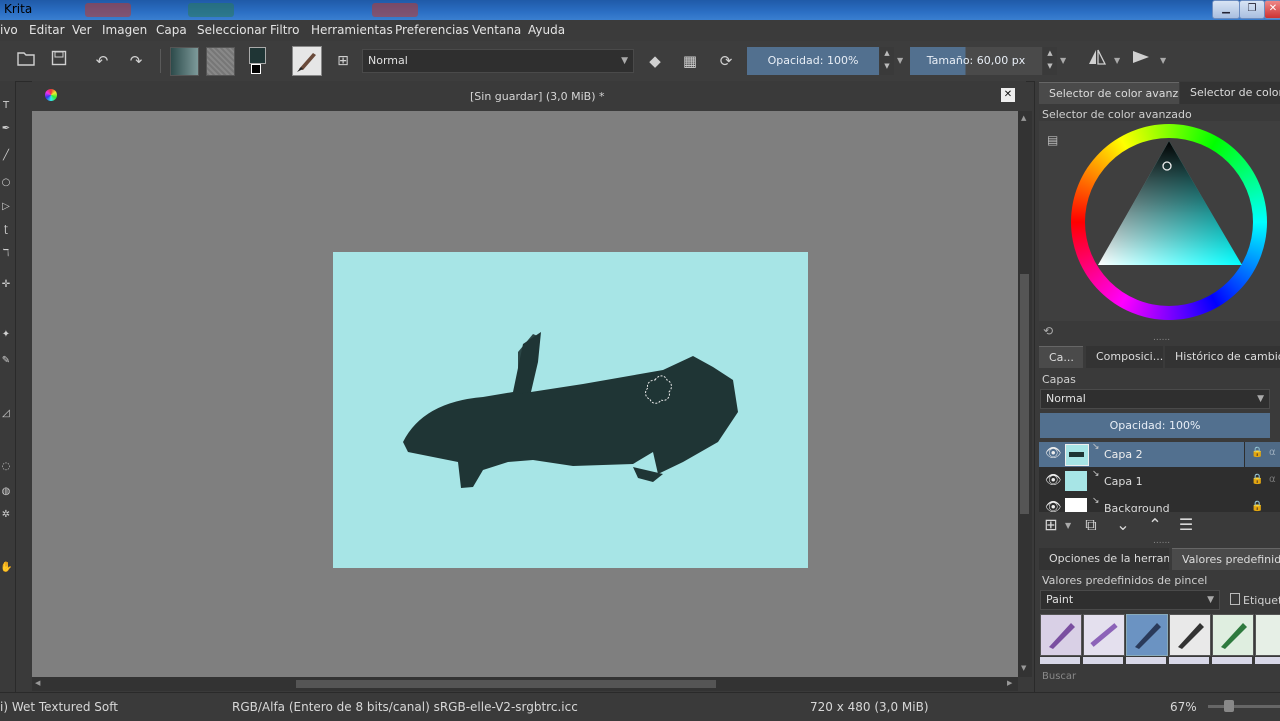 The height and width of the screenshot is (721, 1280). What do you see at coordinates (1091, 525) in the screenshot?
I see `duplicate-layer-icon: ⧉` at bounding box center [1091, 525].